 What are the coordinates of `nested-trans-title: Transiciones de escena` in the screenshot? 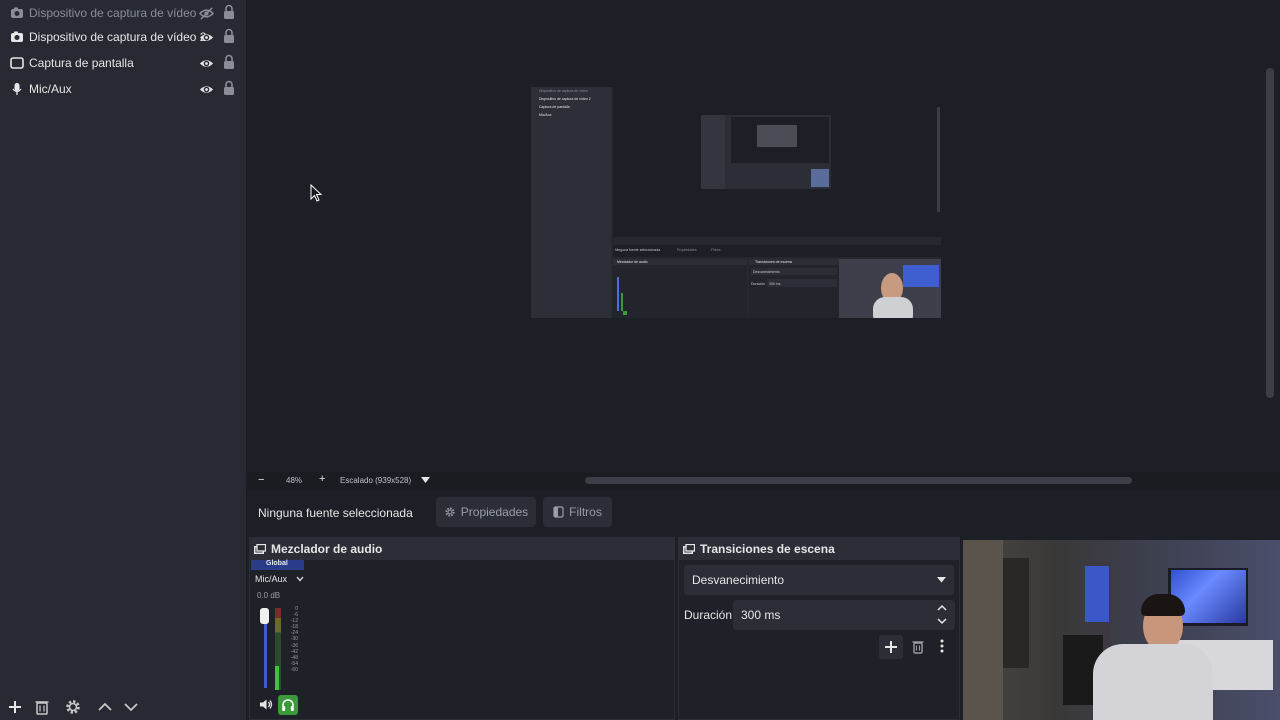 It's located at (773, 262).